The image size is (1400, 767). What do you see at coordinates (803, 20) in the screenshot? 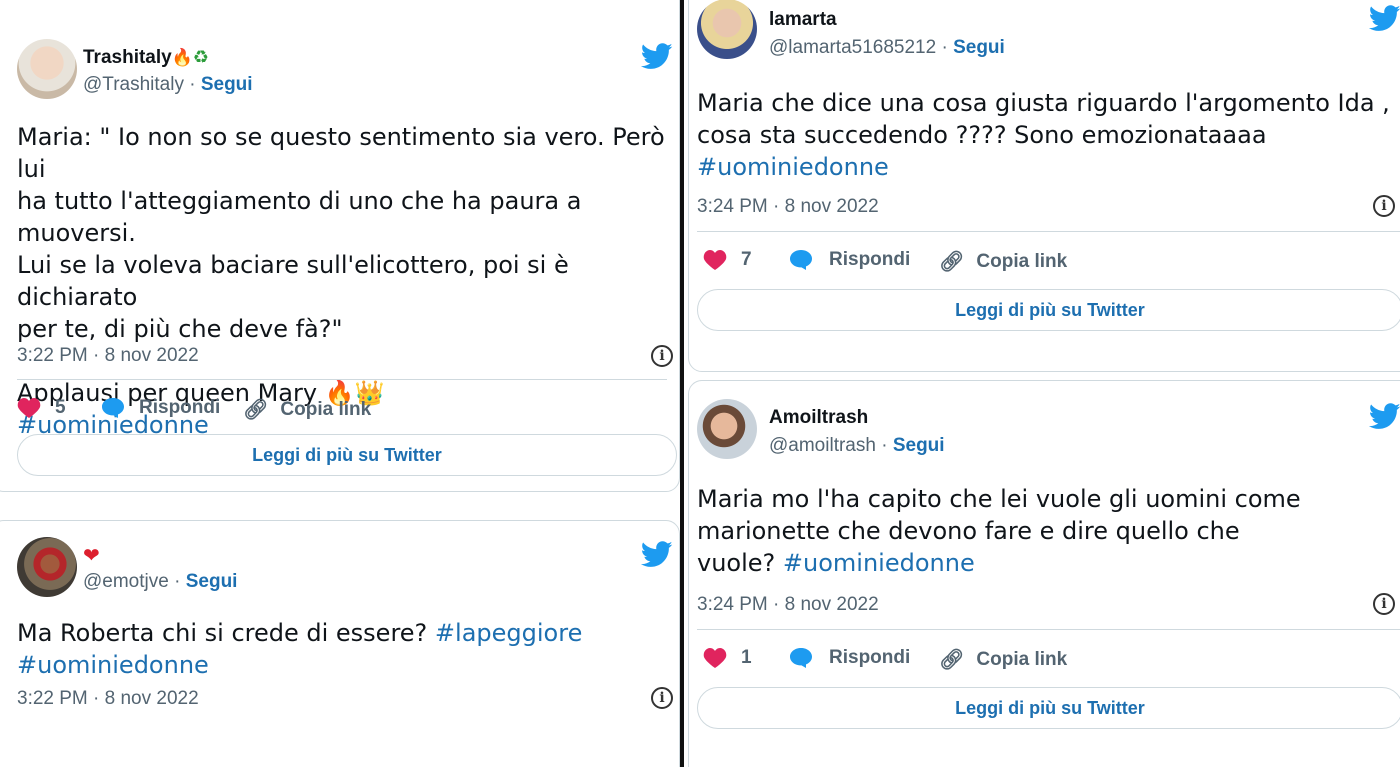
I see `display-name: lamarta` at bounding box center [803, 20].